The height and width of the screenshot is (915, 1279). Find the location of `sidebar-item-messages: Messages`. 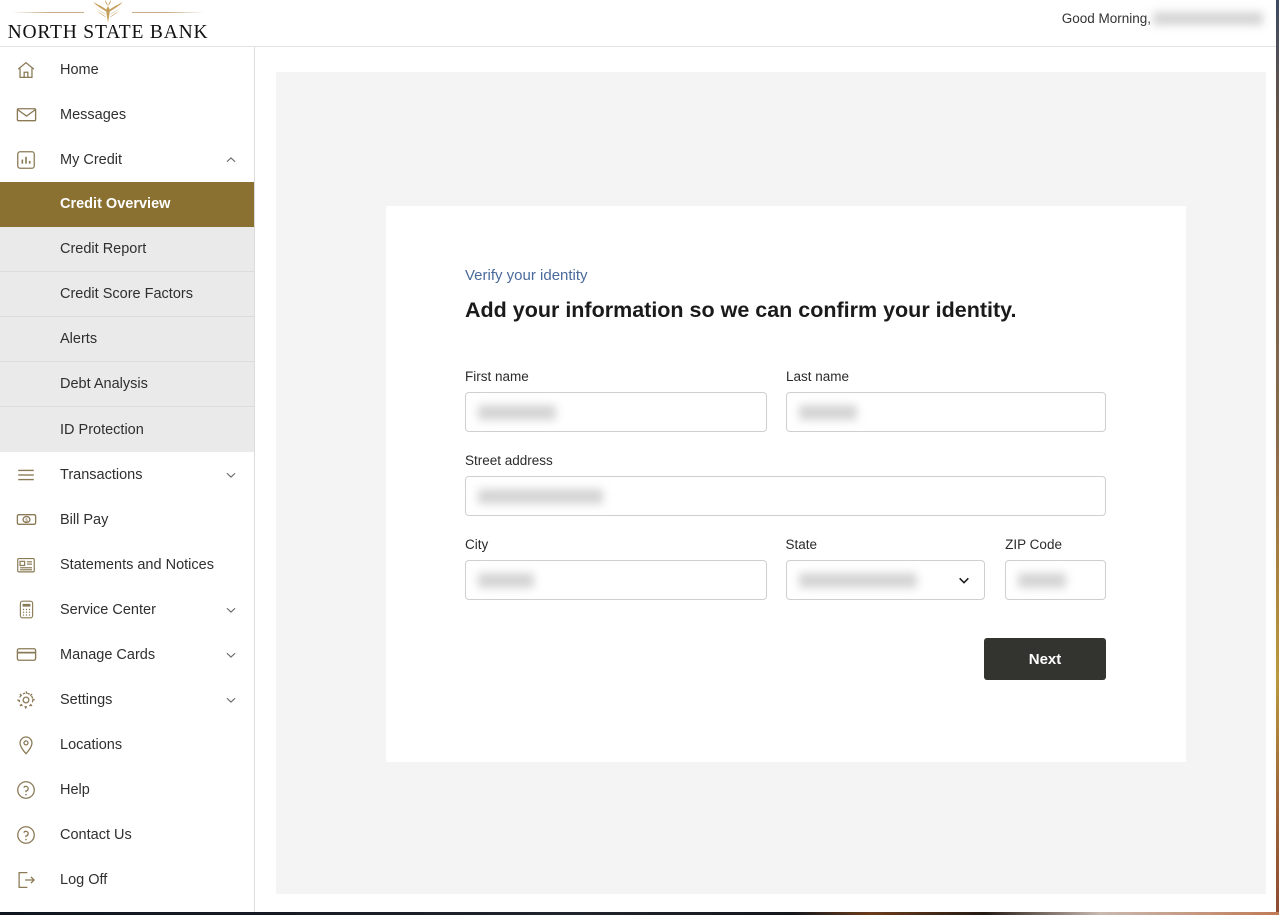

sidebar-item-messages: Messages is located at coordinates (127, 114).